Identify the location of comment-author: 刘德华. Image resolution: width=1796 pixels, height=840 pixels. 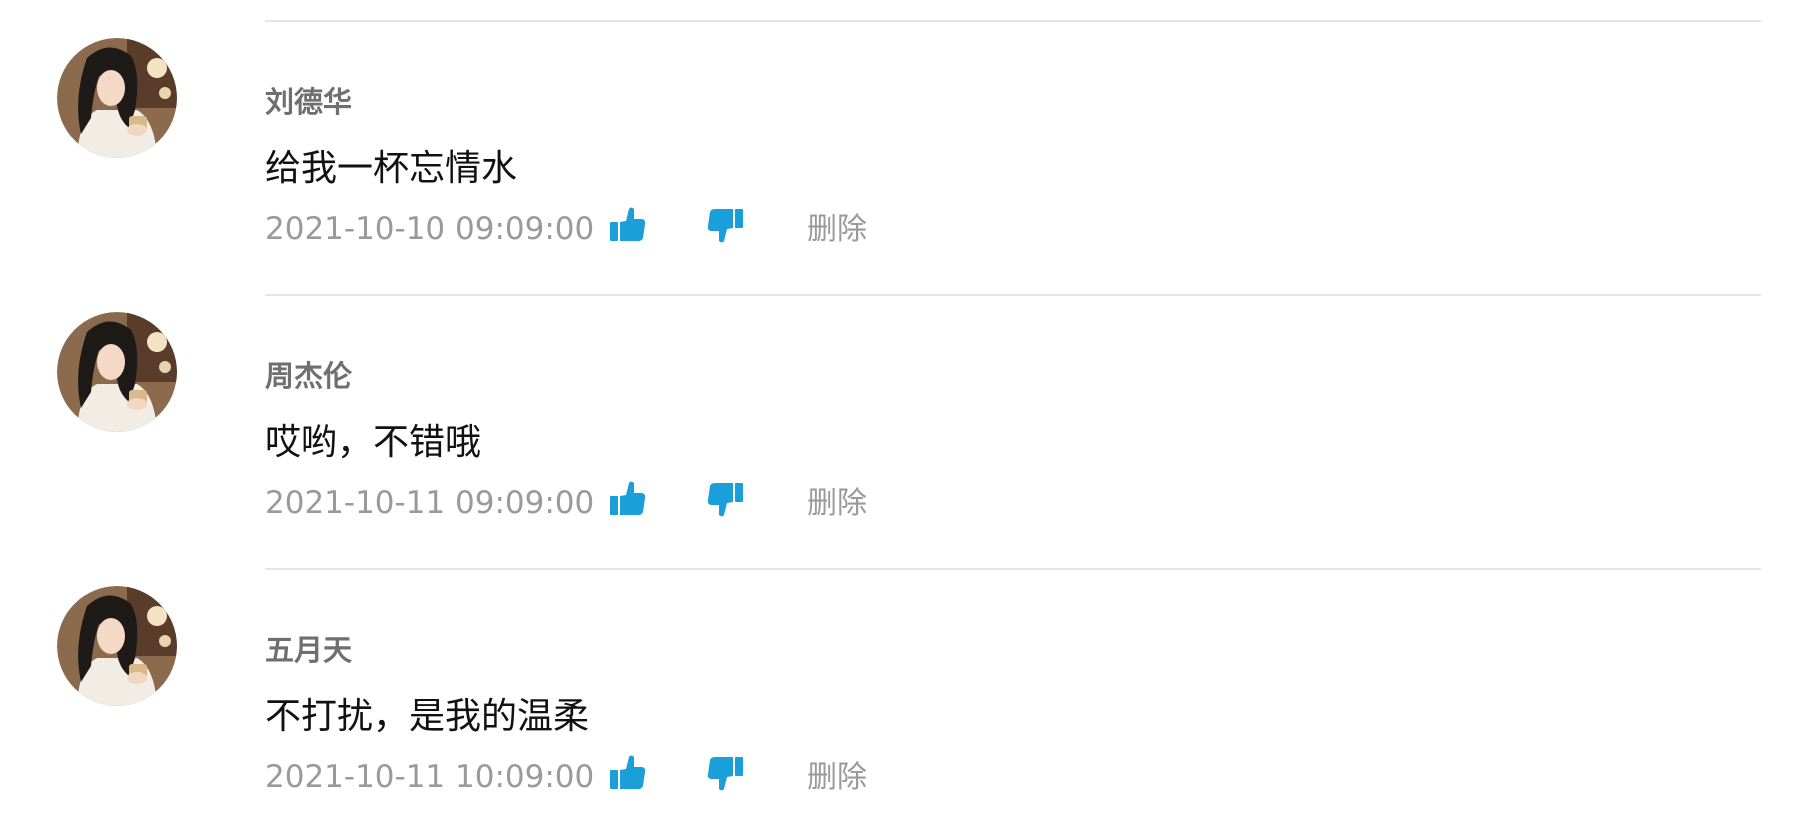
(309, 102).